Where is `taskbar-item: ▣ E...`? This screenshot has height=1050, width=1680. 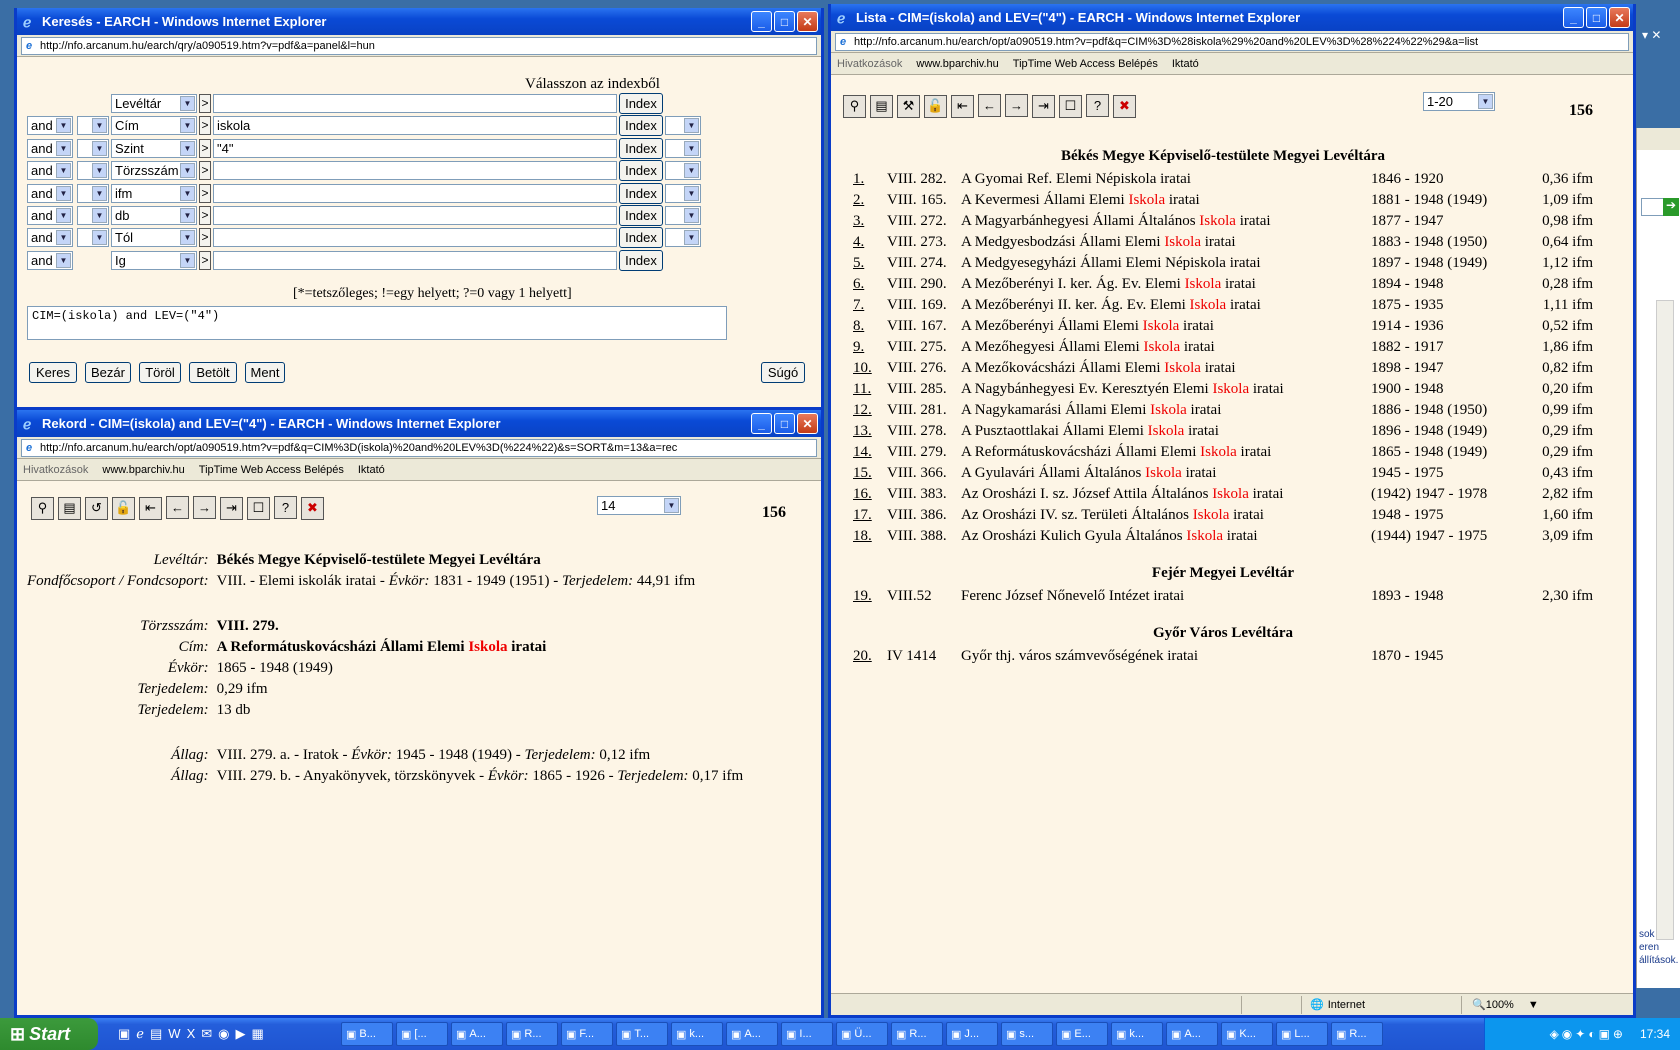 taskbar-item: ▣ E... is located at coordinates (1082, 1034).